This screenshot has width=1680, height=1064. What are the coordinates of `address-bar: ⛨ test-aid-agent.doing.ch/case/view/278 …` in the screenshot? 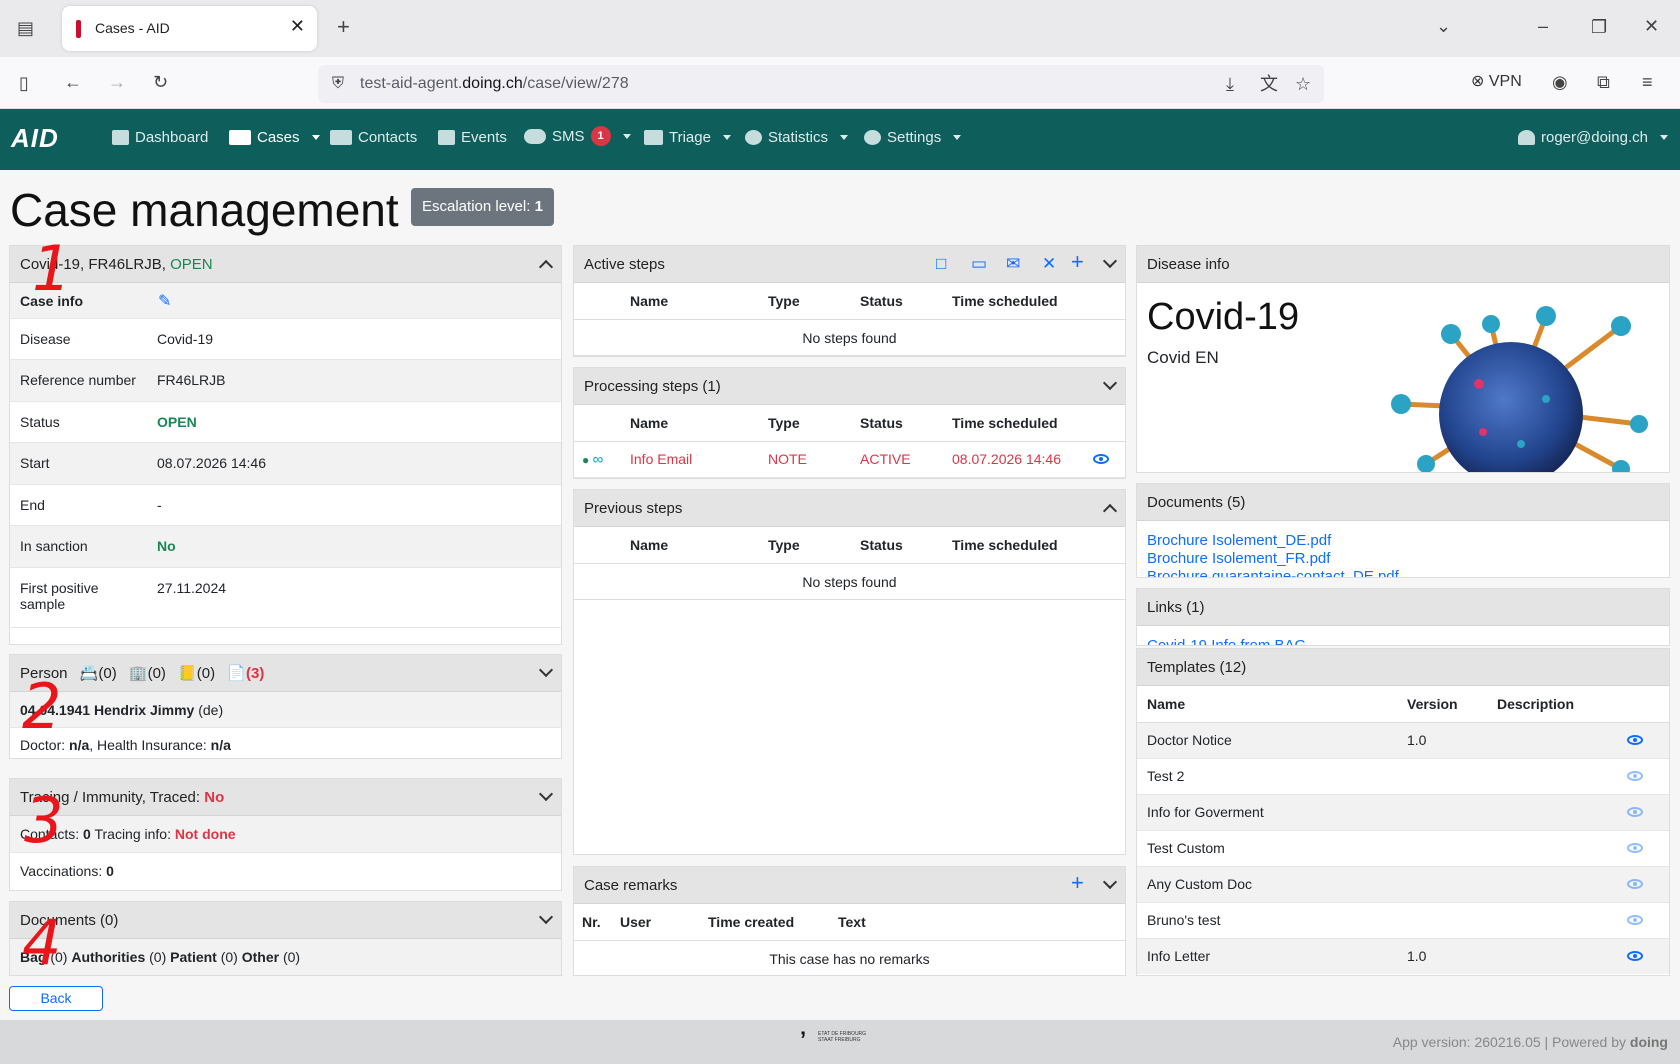 It's located at (821, 84).